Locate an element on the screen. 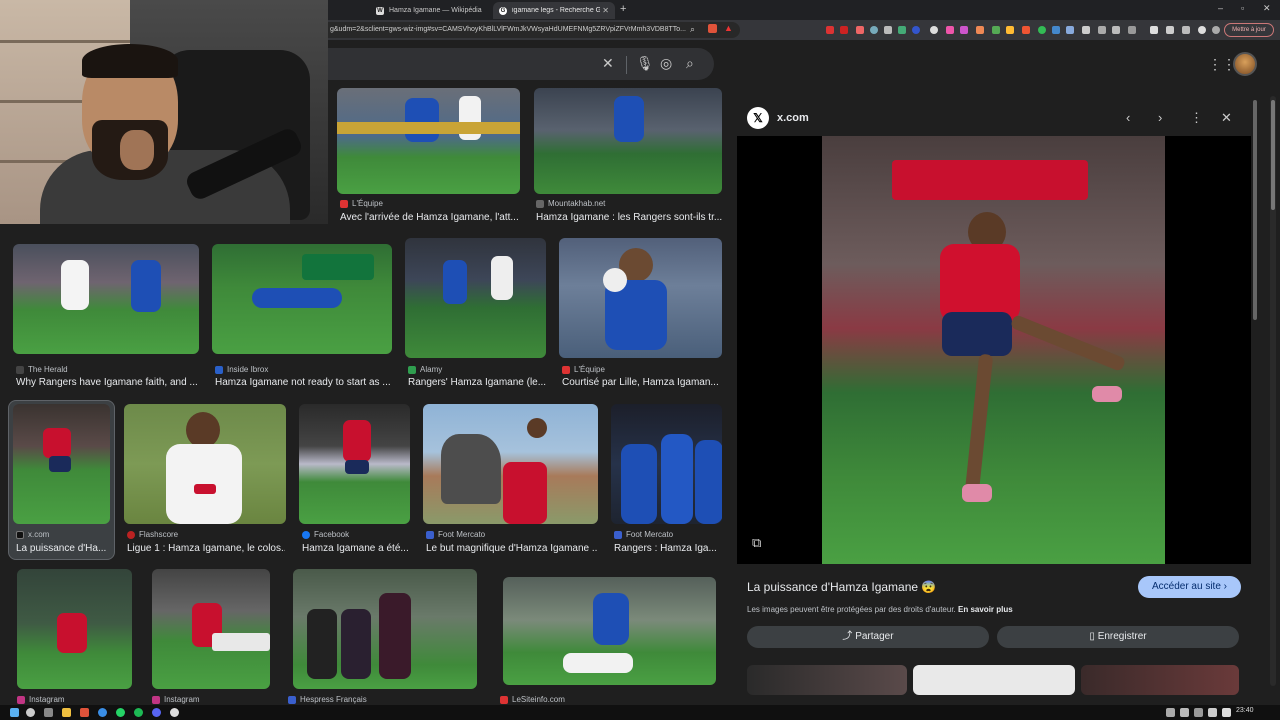 The height and width of the screenshot is (720, 1280). whatsapp-icon is located at coordinates (120, 712).